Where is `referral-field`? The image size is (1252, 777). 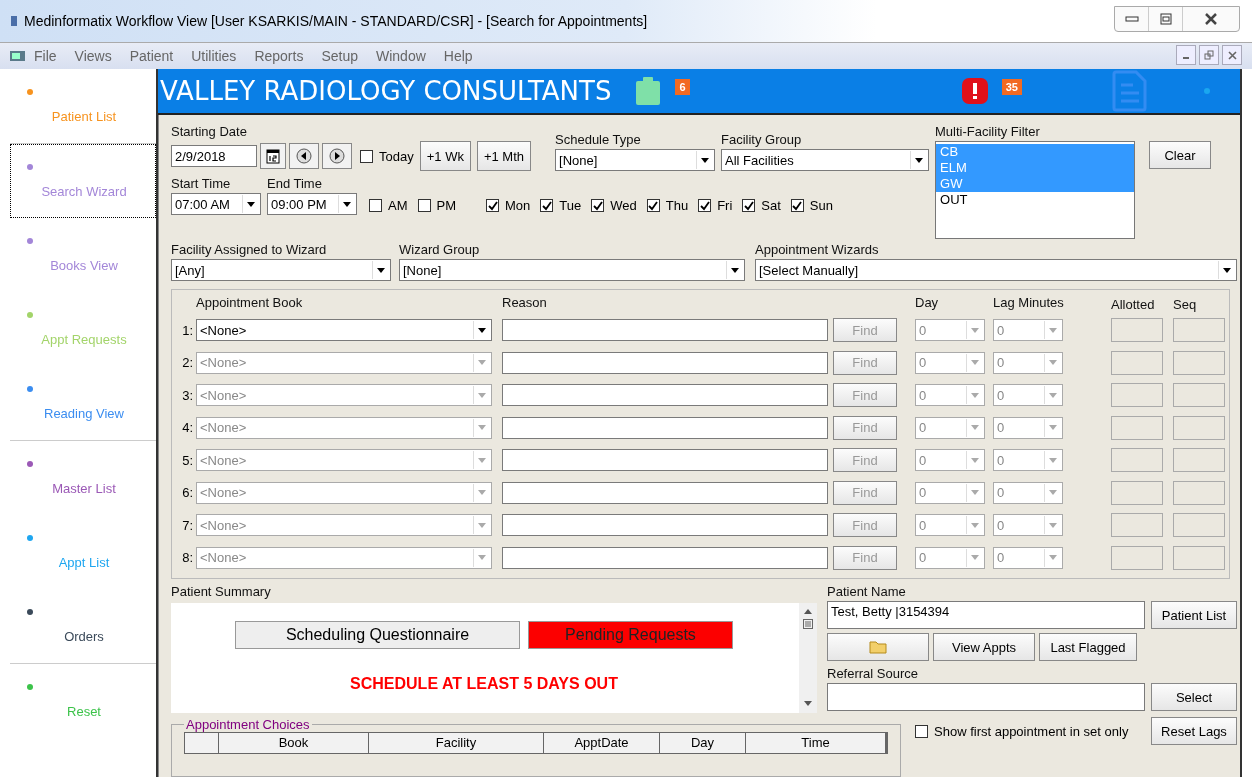
referral-field is located at coordinates (986, 697).